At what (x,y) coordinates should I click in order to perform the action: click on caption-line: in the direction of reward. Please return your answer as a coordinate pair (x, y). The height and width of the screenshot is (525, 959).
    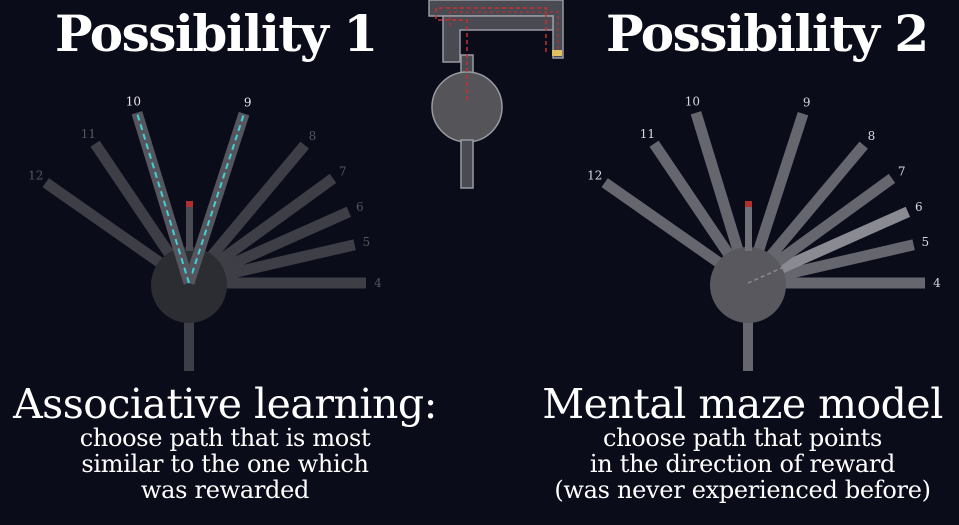
    Looking at the image, I should click on (742, 464).